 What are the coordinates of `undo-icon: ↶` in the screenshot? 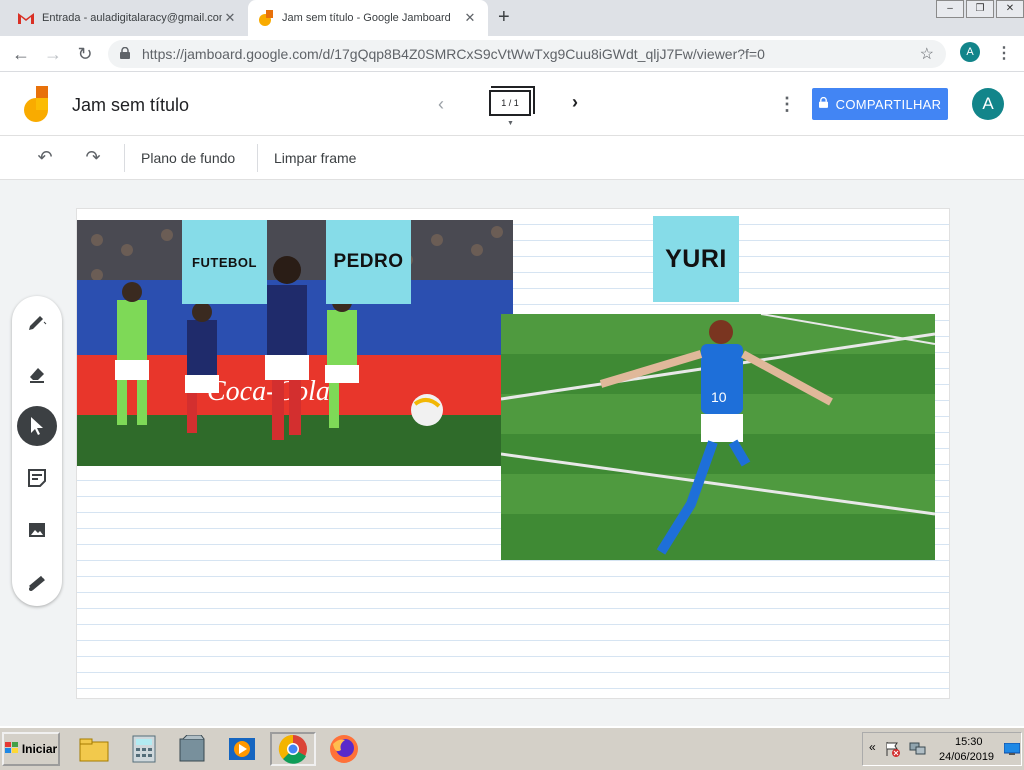 It's located at (45, 157).